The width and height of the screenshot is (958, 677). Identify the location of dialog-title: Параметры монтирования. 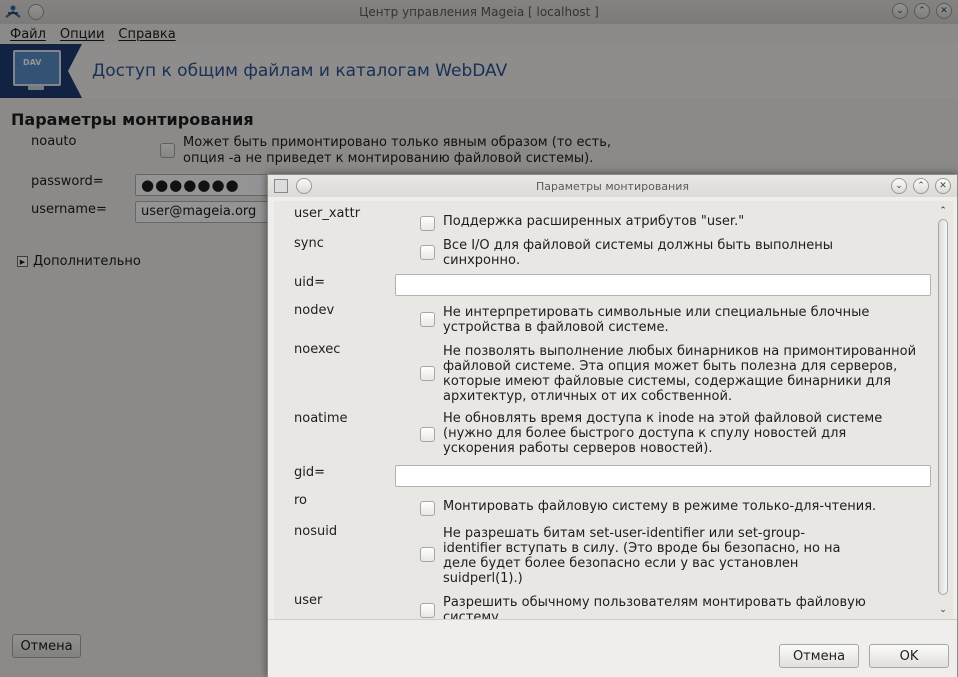
(612, 186).